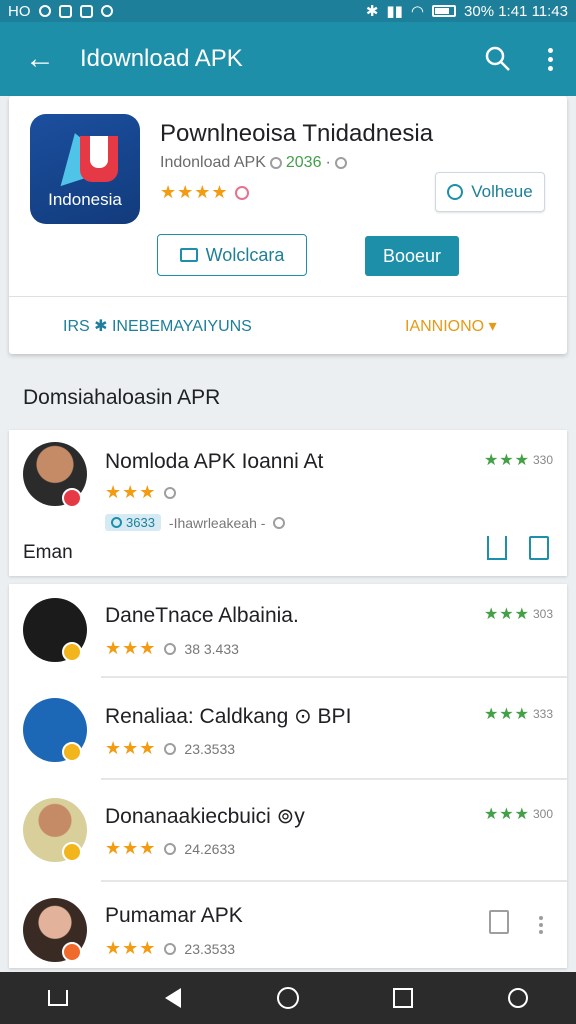 Image resolution: width=576 pixels, height=1024 pixels. What do you see at coordinates (542, 814) in the screenshot?
I see `rating-value: 300` at bounding box center [542, 814].